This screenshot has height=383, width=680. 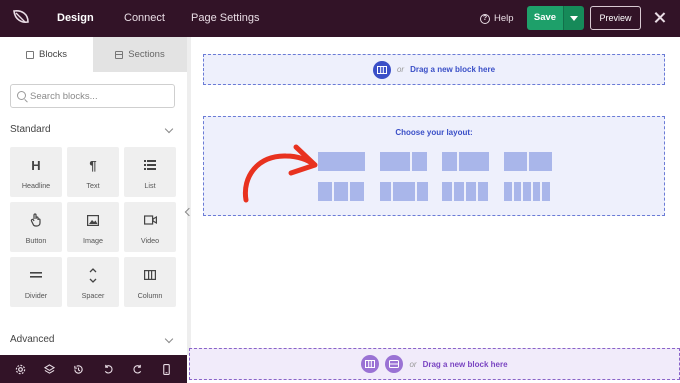 What do you see at coordinates (497, 18) in the screenshot?
I see `help-link: ? Help` at bounding box center [497, 18].